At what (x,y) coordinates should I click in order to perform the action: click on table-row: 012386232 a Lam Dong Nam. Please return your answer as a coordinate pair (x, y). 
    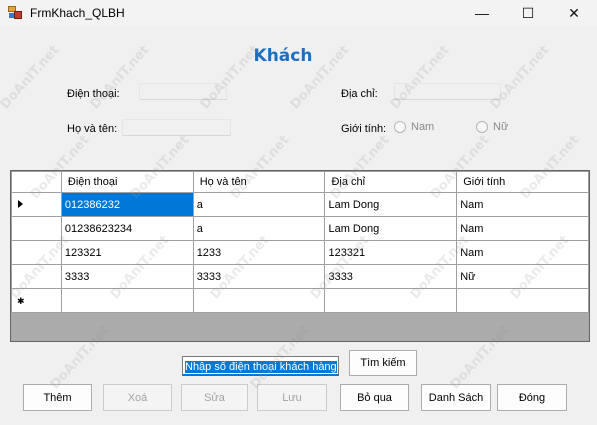
    Looking at the image, I should click on (300, 204).